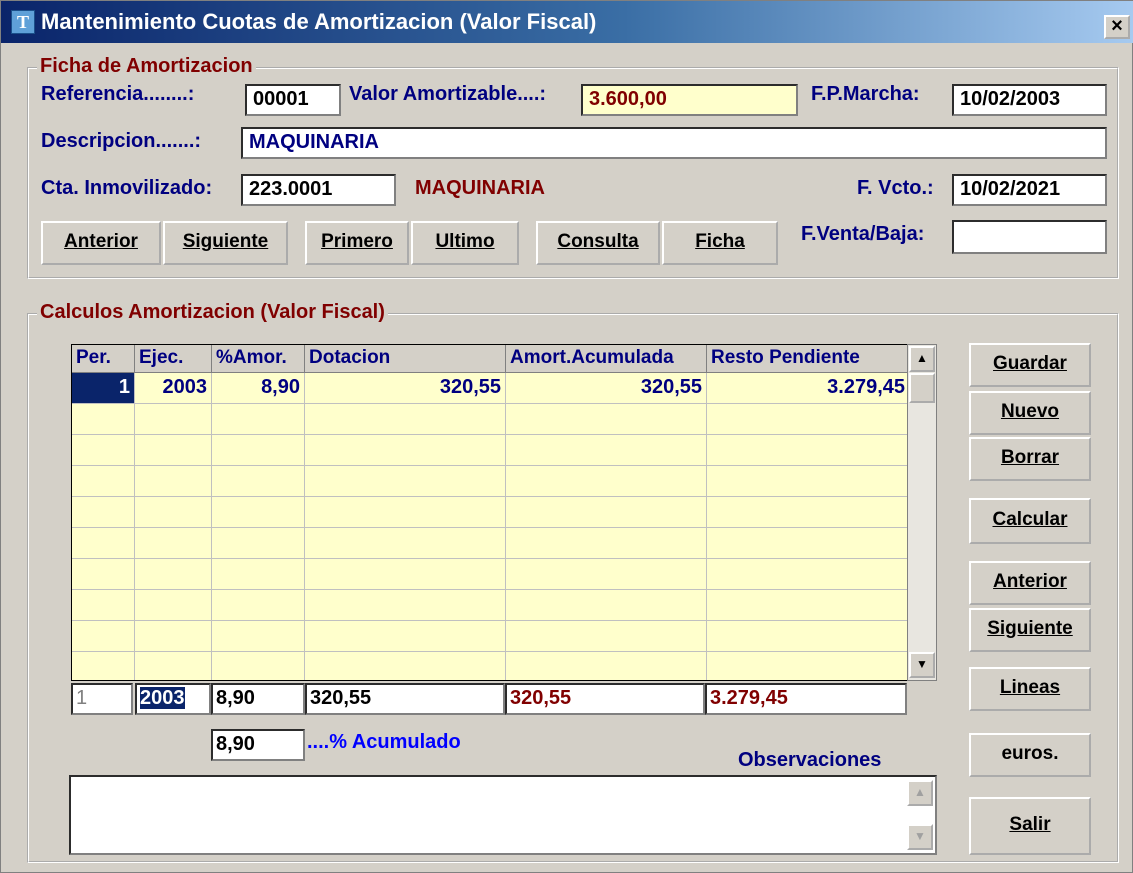 The image size is (1133, 873). What do you see at coordinates (689, 100) in the screenshot?
I see `valor-amortizable-field: 3.600,00` at bounding box center [689, 100].